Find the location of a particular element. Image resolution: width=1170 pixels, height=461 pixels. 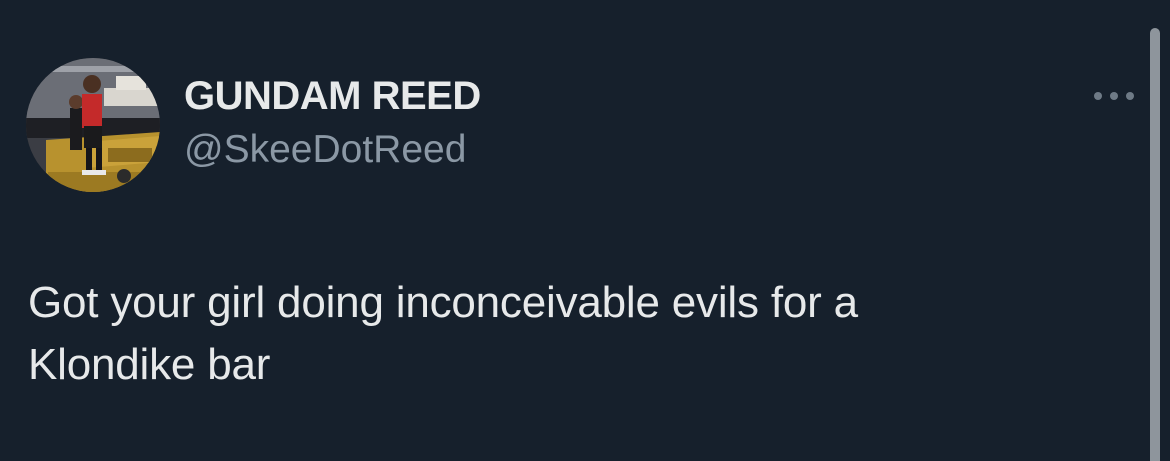

avatar-photo-icon is located at coordinates (93, 125).